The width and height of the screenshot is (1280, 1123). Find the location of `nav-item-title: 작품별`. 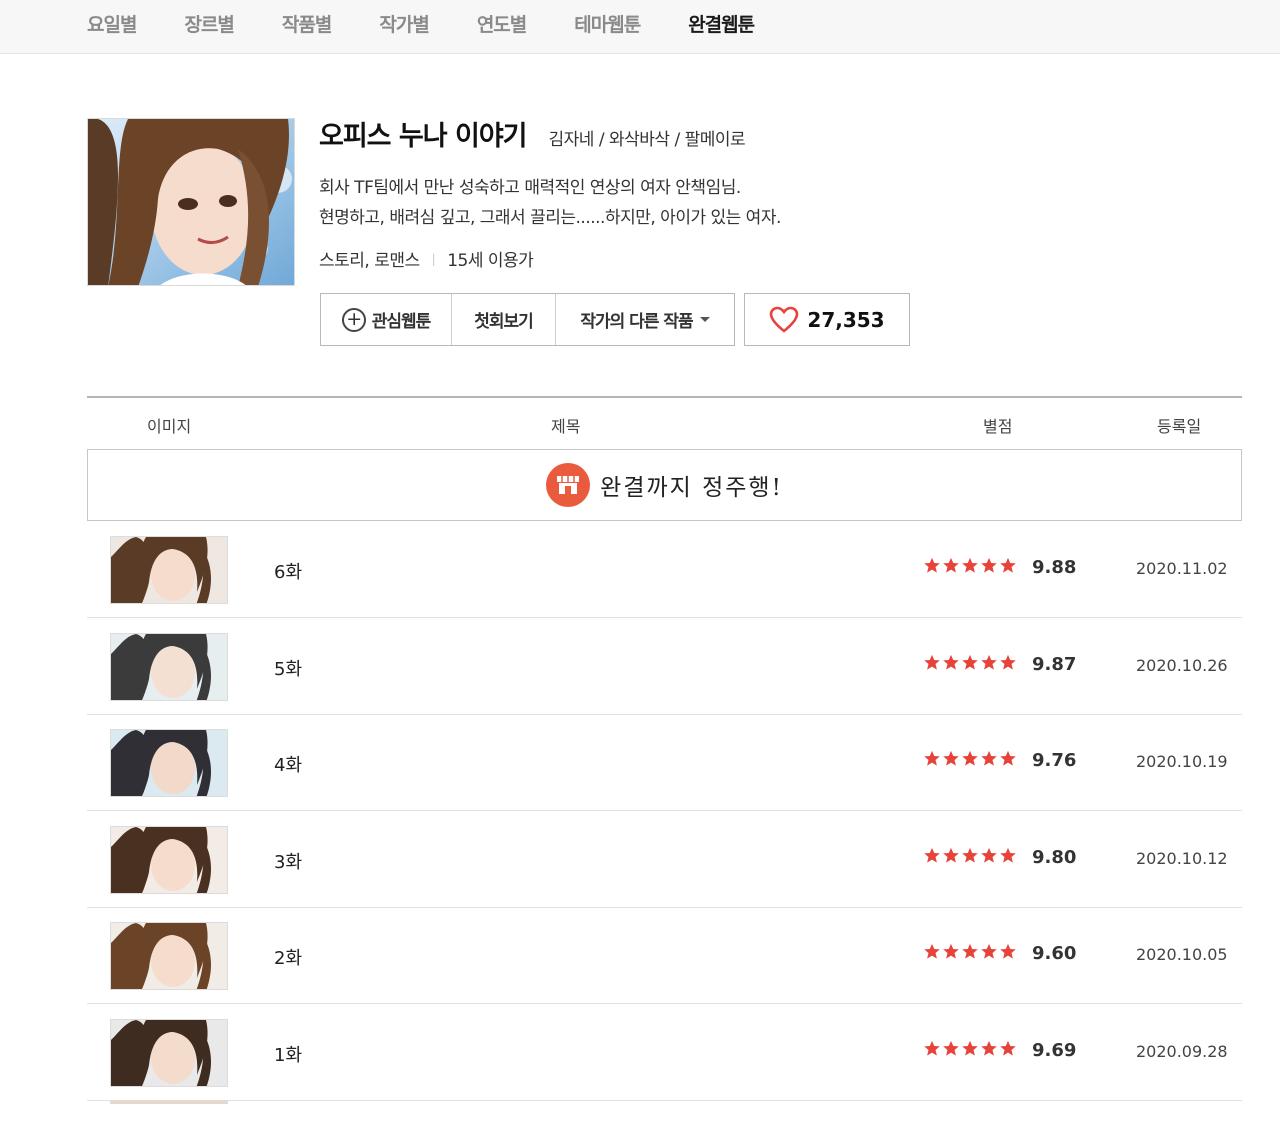

nav-item-title: 작품별 is located at coordinates (307, 27).